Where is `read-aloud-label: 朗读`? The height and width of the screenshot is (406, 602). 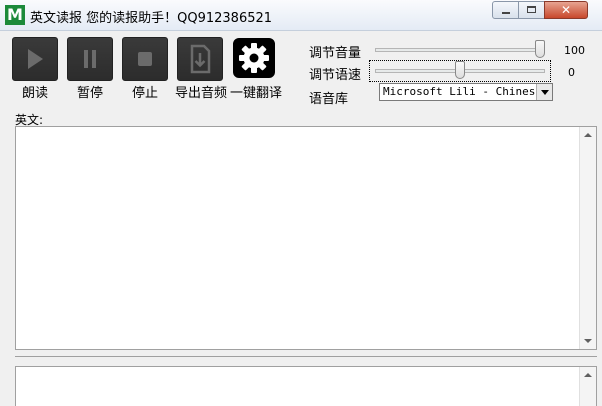
read-aloud-label: 朗读 is located at coordinates (35, 93).